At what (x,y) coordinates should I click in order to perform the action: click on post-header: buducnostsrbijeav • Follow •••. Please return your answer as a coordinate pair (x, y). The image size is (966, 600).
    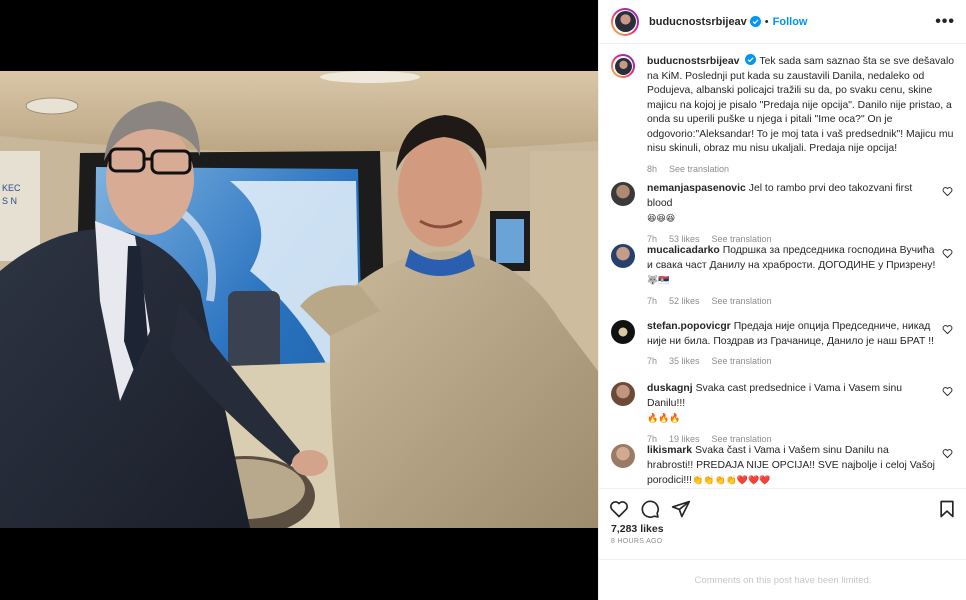
    Looking at the image, I should click on (782, 22).